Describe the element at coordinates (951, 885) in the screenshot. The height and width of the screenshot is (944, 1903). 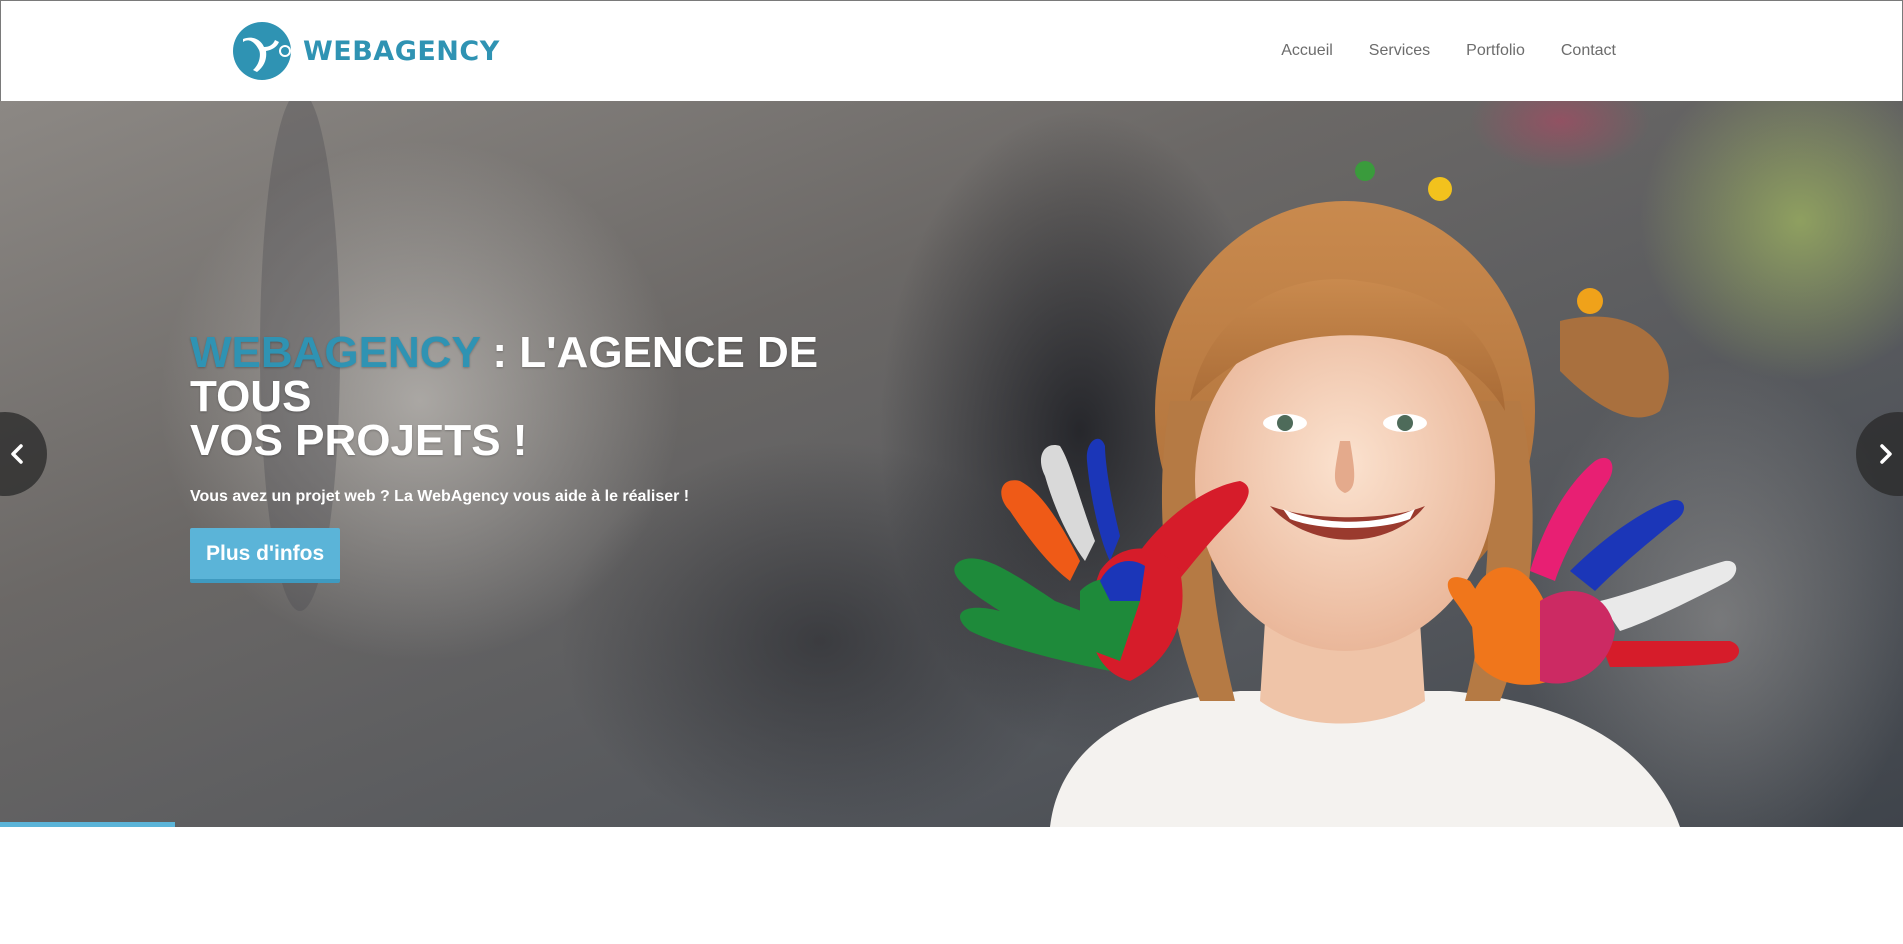
I see `page-content-area` at that location.